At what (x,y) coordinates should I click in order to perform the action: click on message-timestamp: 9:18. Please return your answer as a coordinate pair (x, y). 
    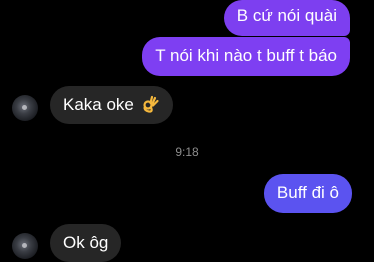
    Looking at the image, I should click on (187, 152).